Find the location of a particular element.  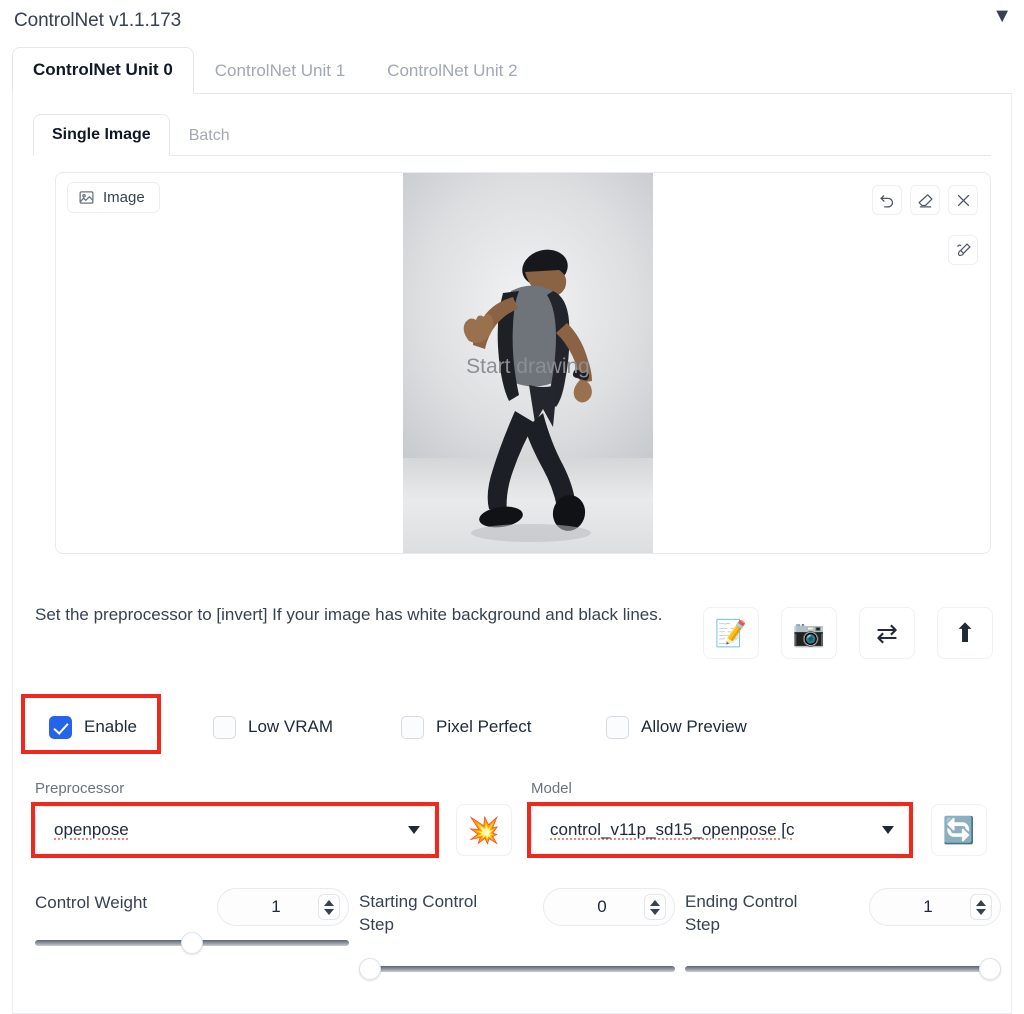

image-badge: Image is located at coordinates (113, 197).